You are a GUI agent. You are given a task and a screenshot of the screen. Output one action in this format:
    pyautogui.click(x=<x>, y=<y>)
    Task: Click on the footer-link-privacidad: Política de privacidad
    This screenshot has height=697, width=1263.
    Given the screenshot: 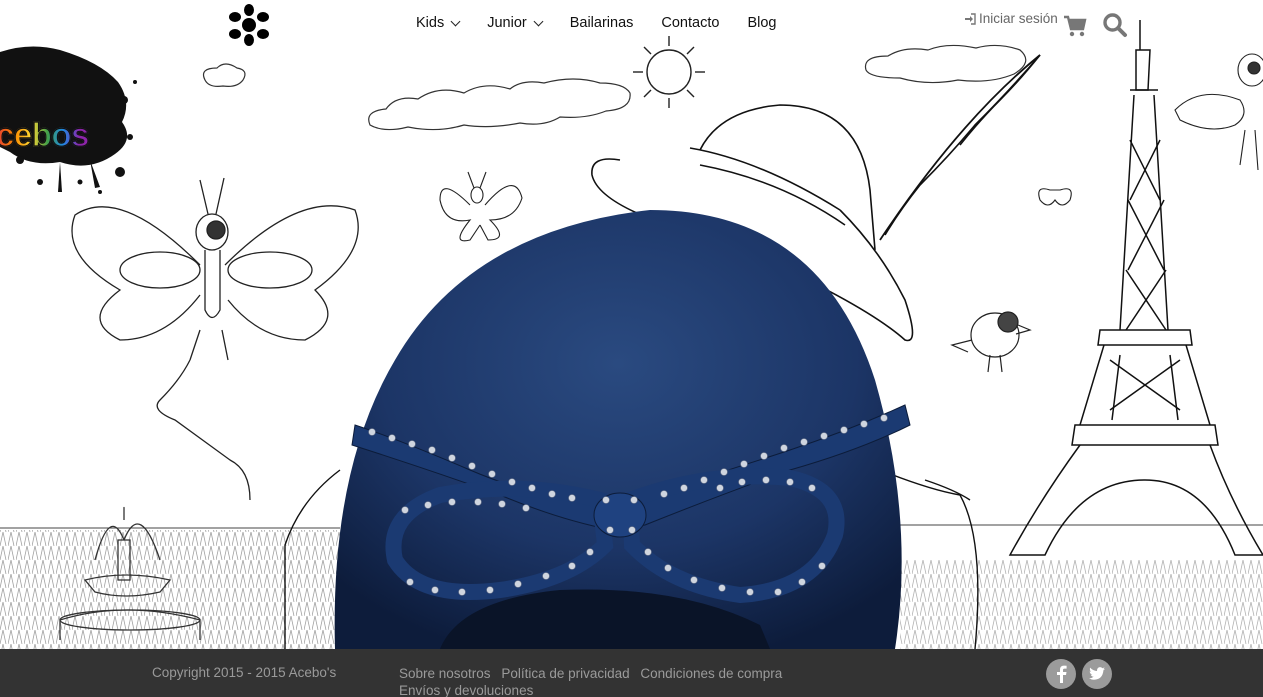 What is the action you would take?
    pyautogui.click(x=565, y=673)
    